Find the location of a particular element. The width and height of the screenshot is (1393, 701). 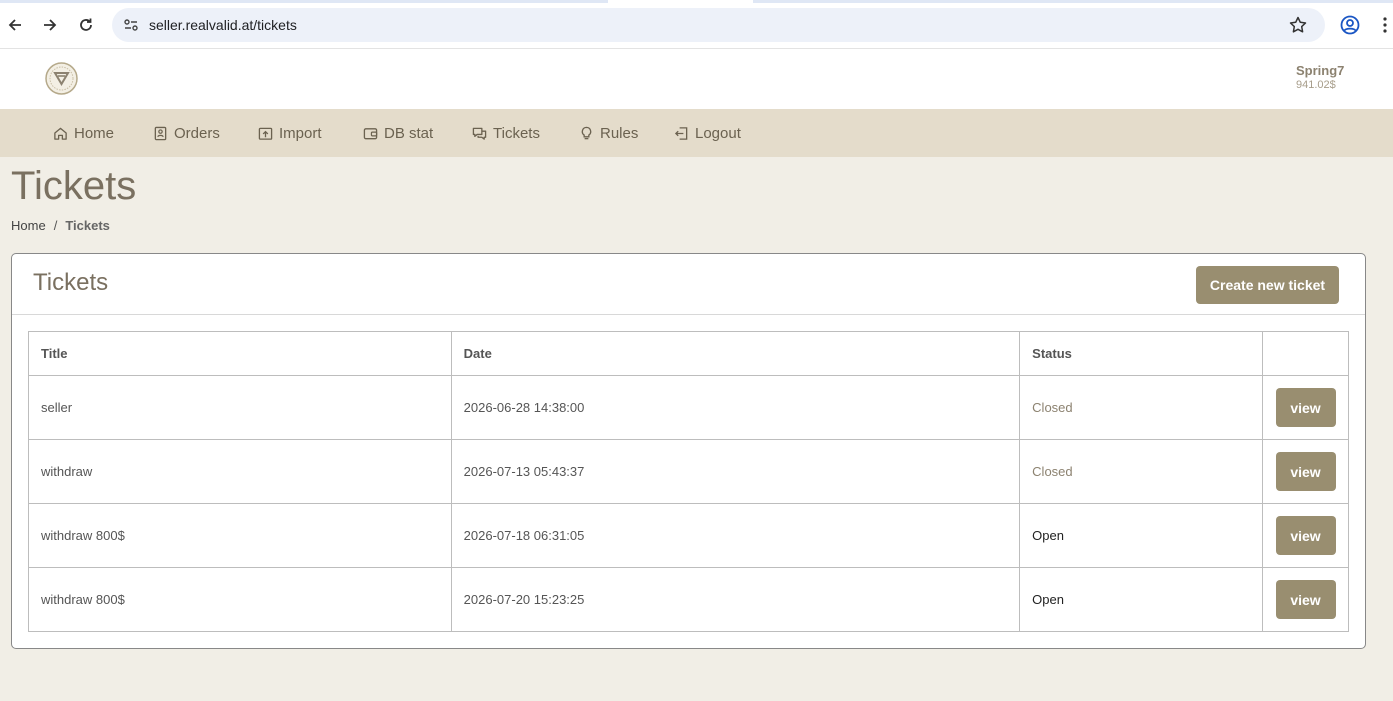

nav-item-label: DB stat is located at coordinates (409, 133).